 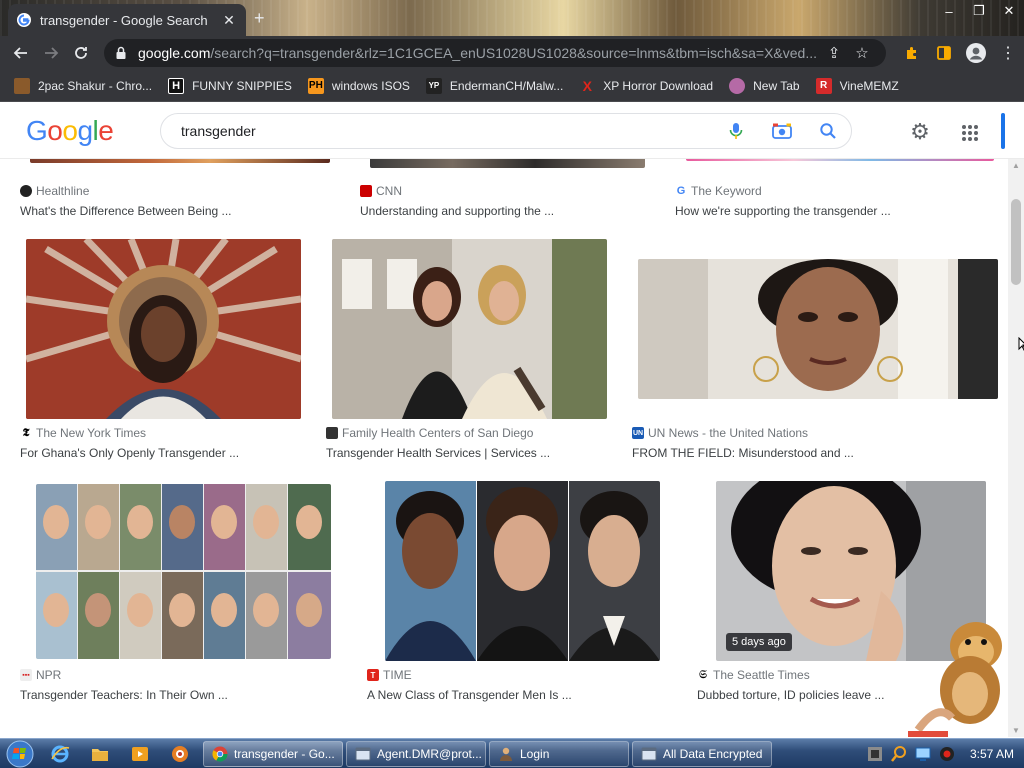 What do you see at coordinates (381, 191) in the screenshot?
I see `result-source: CNN` at bounding box center [381, 191].